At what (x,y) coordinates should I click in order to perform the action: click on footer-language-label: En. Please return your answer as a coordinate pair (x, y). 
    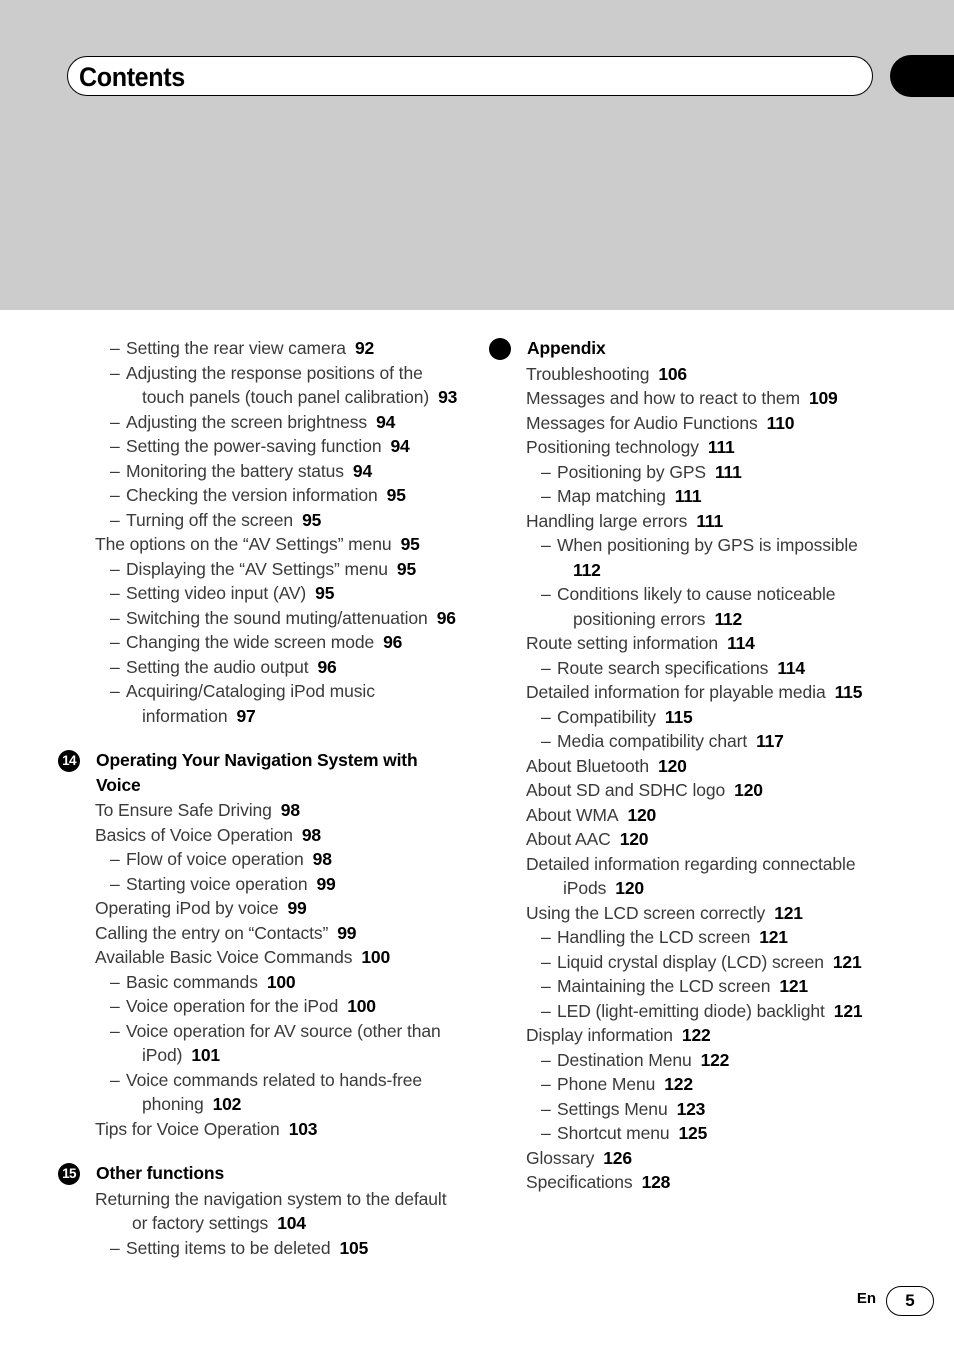
    Looking at the image, I should click on (866, 1298).